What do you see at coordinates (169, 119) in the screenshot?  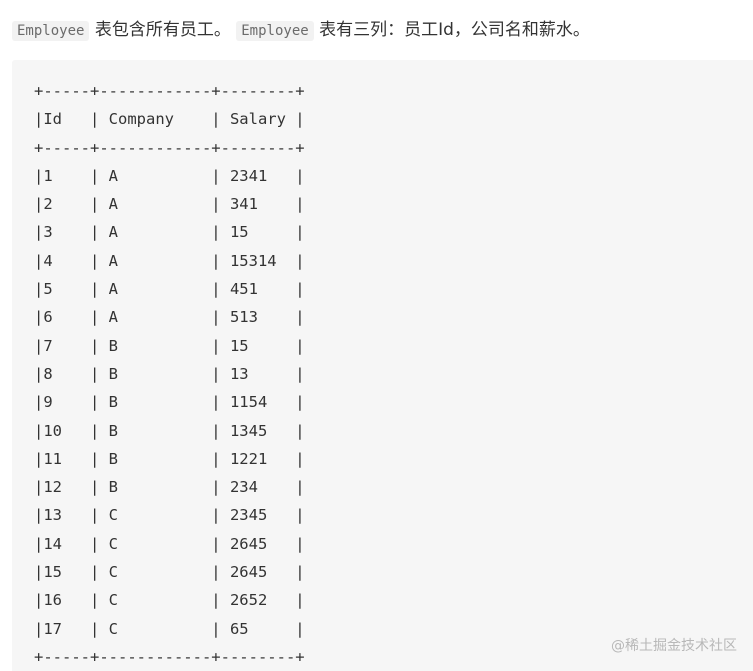 I see `table-header-row: |Id | Company | Salary |` at bounding box center [169, 119].